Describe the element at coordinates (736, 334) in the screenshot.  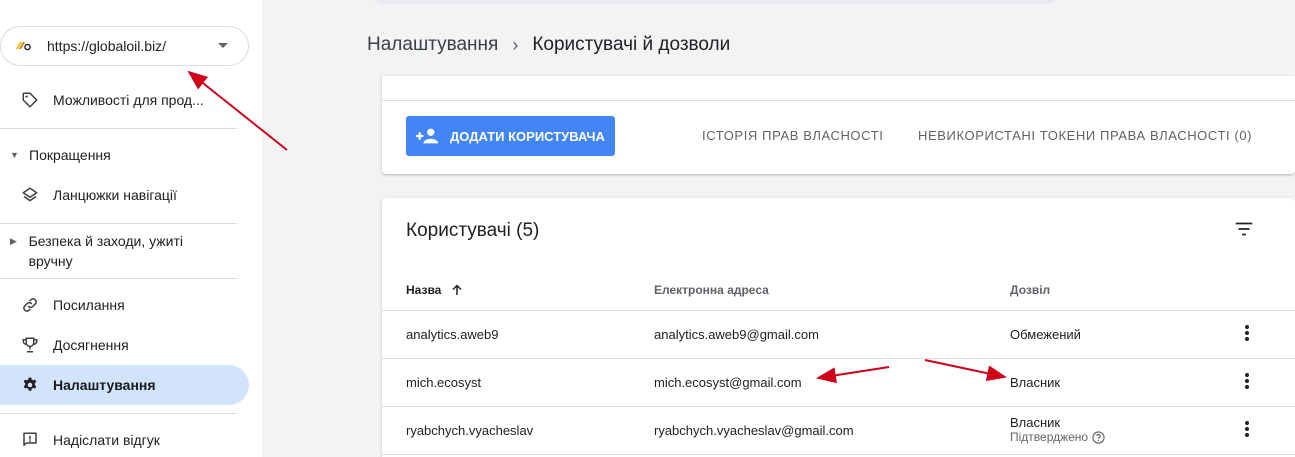
I see `user-email: analytics.aweb9@gmail.com` at that location.